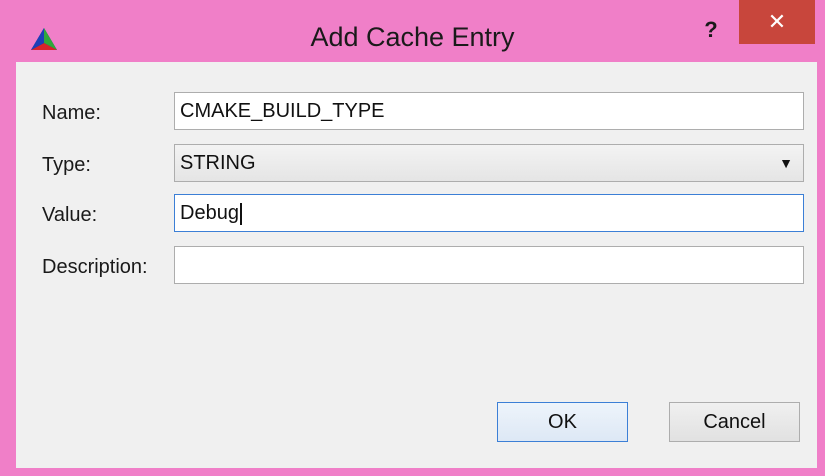 The height and width of the screenshot is (476, 825). Describe the element at coordinates (66, 165) in the screenshot. I see `type-label: Type:` at that location.